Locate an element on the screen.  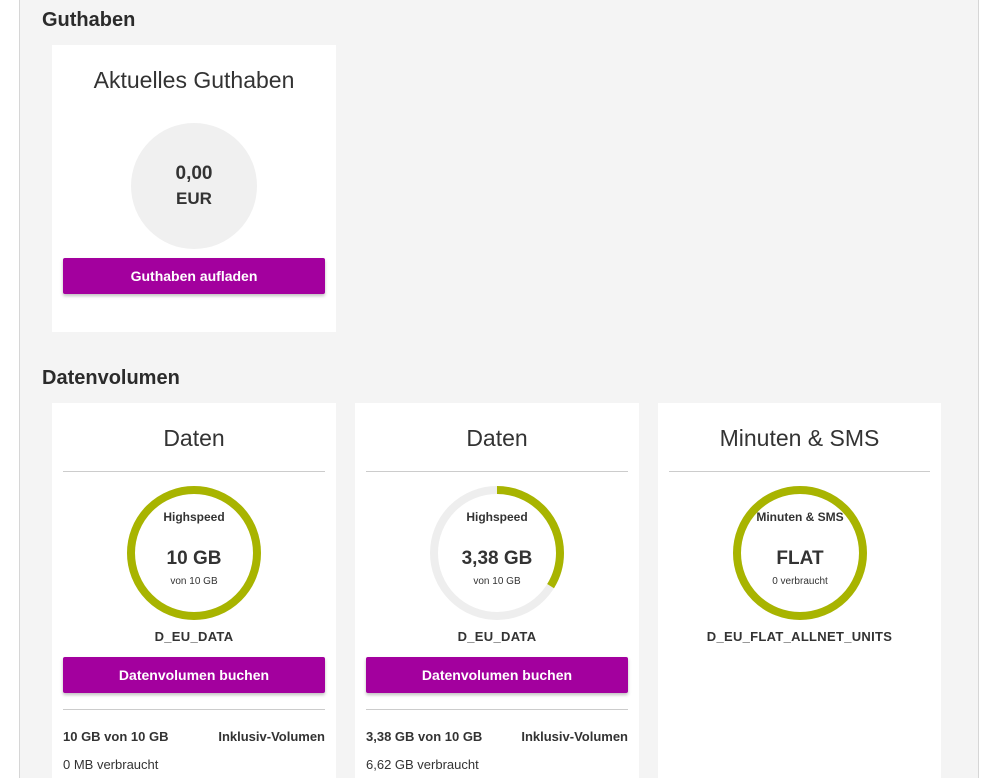
ring-label: Minuten & SMS is located at coordinates (800, 517).